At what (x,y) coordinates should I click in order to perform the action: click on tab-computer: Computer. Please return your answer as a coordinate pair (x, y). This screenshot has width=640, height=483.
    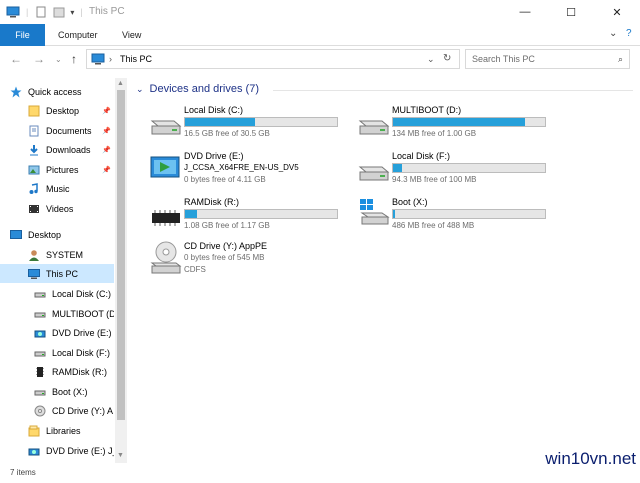
    Looking at the image, I should click on (78, 35).